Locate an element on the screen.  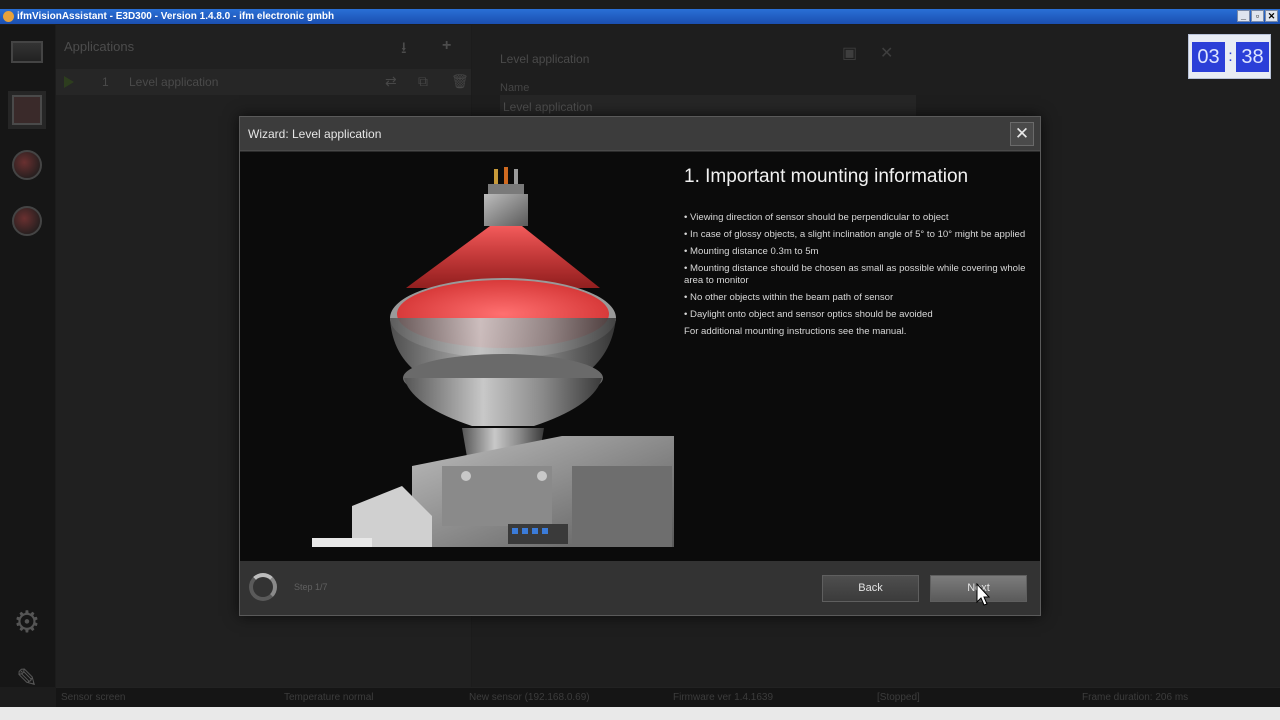
nav-applications-button is located at coordinates (27, 110).